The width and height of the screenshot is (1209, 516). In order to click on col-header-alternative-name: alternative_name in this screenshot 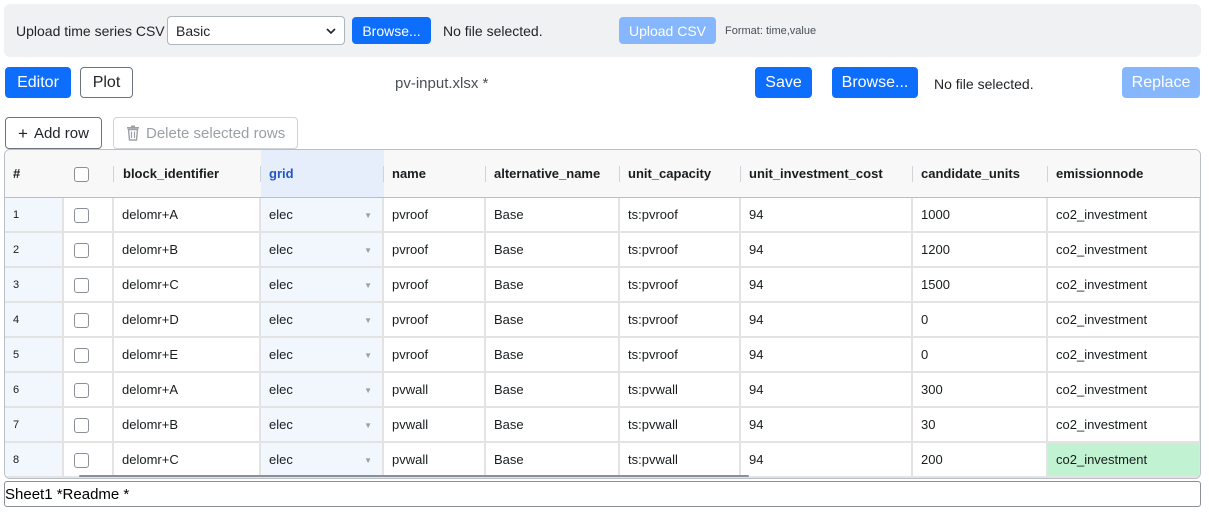, I will do `click(553, 174)`.